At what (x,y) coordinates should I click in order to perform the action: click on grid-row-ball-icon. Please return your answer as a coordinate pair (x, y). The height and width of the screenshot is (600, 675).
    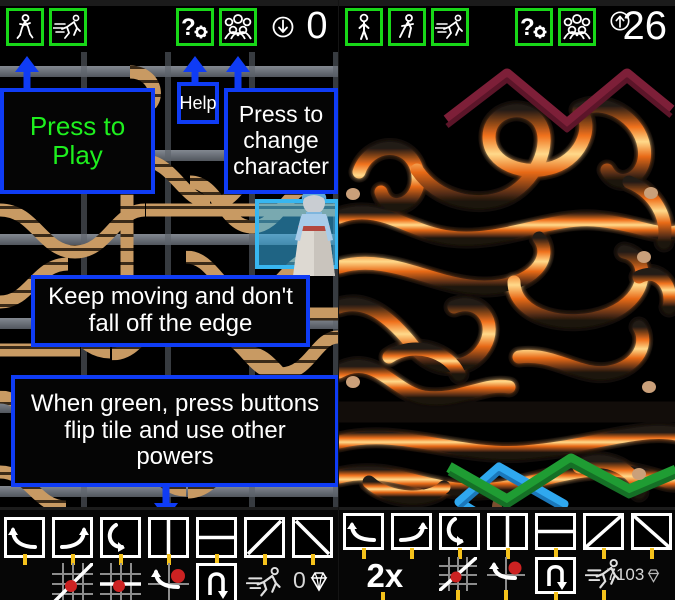
    Looking at the image, I should click on (120, 581).